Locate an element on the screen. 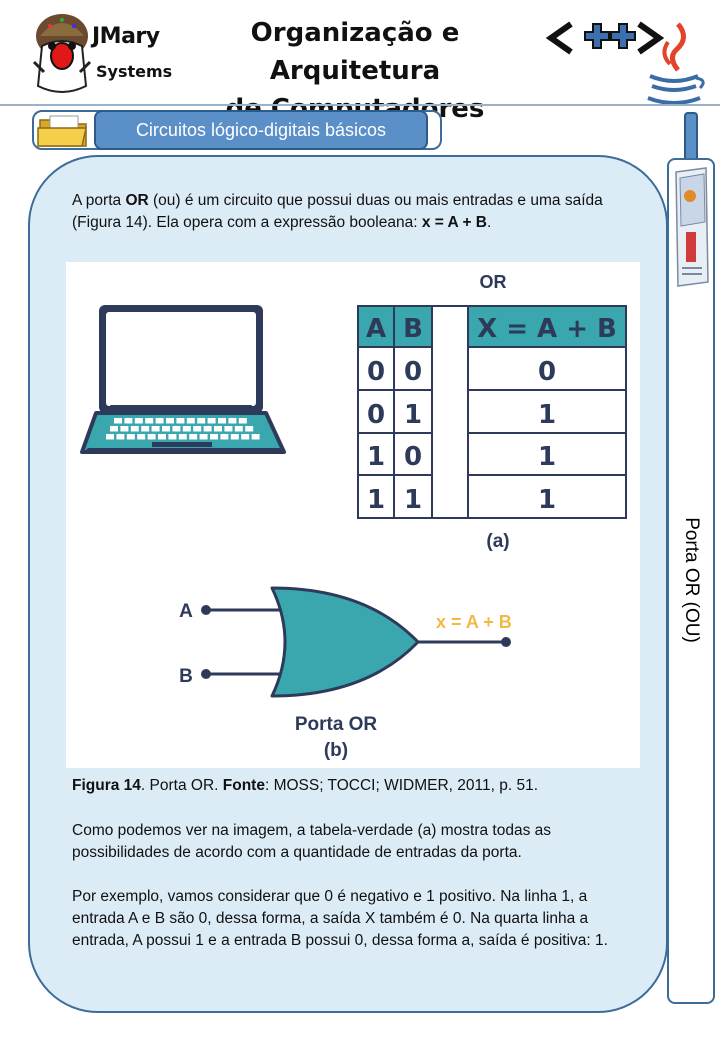  tt-header-x: X = A + B is located at coordinates (547, 329).